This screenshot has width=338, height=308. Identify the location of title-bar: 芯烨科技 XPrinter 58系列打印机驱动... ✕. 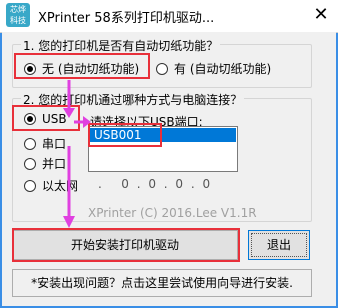
(169, 16).